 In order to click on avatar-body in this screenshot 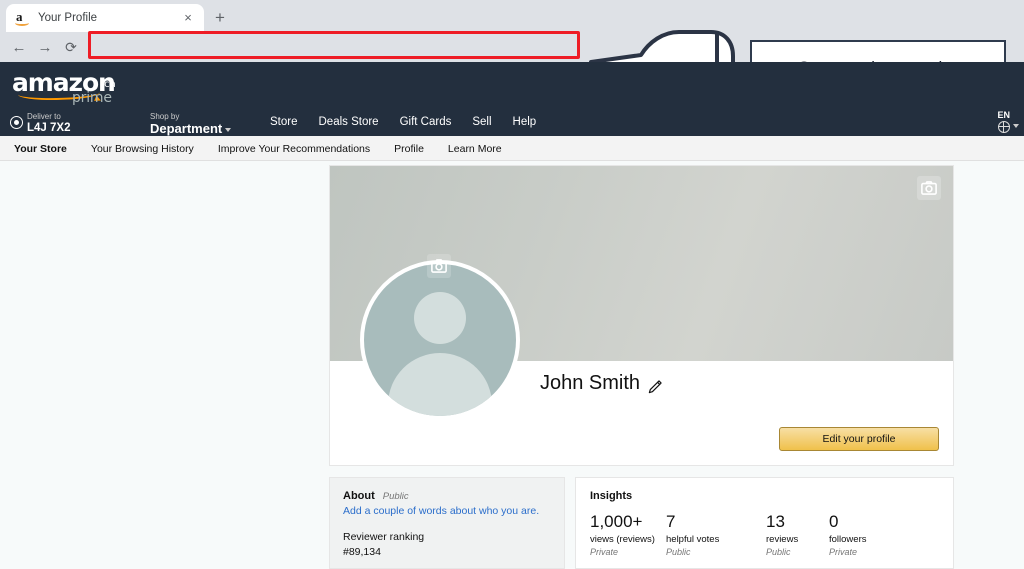, I will do `click(440, 384)`.